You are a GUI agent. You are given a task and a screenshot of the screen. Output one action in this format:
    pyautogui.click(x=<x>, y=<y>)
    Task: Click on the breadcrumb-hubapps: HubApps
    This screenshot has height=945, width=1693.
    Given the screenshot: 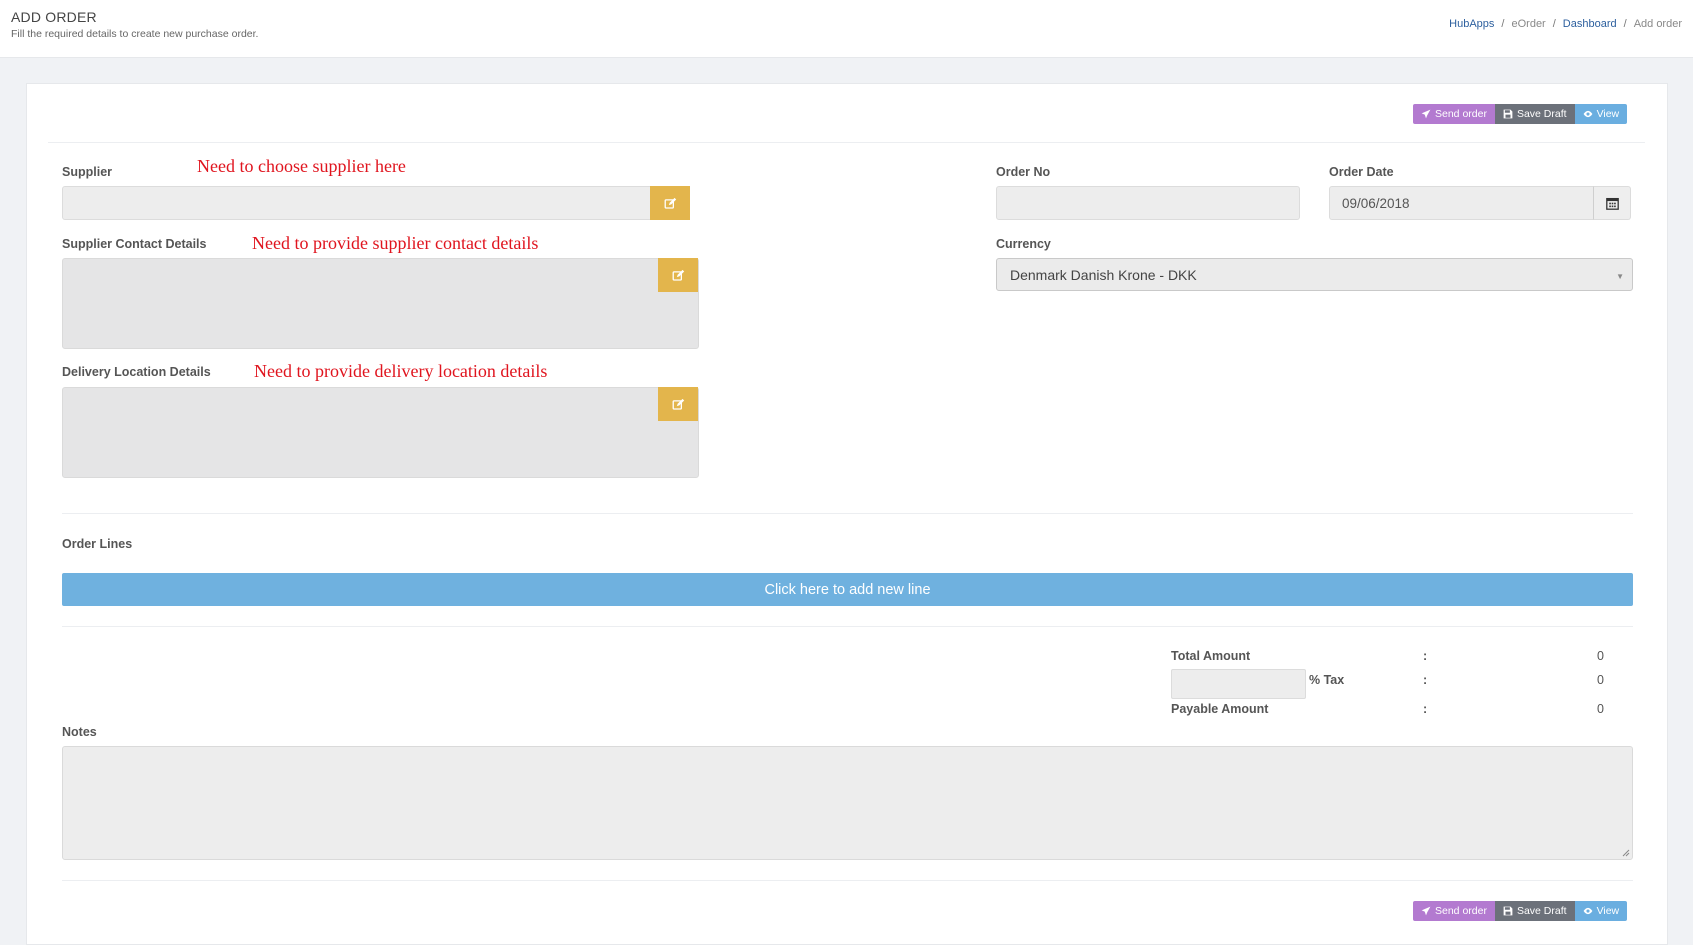 What is the action you would take?
    pyautogui.click(x=1471, y=24)
    